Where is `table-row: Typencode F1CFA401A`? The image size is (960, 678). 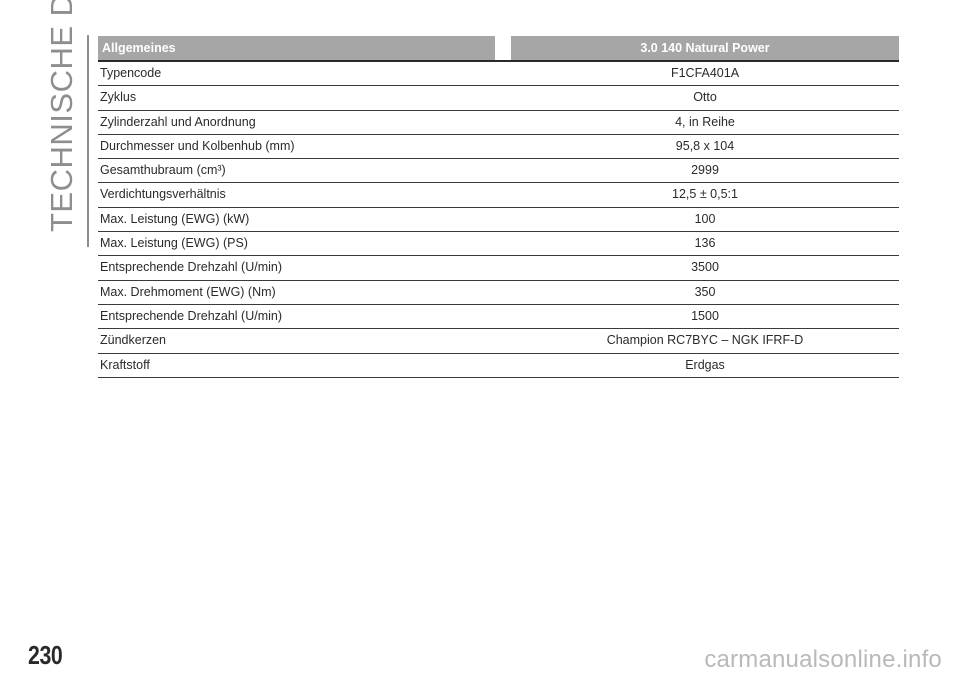
table-row: Typencode F1CFA401A is located at coordinates (498, 74).